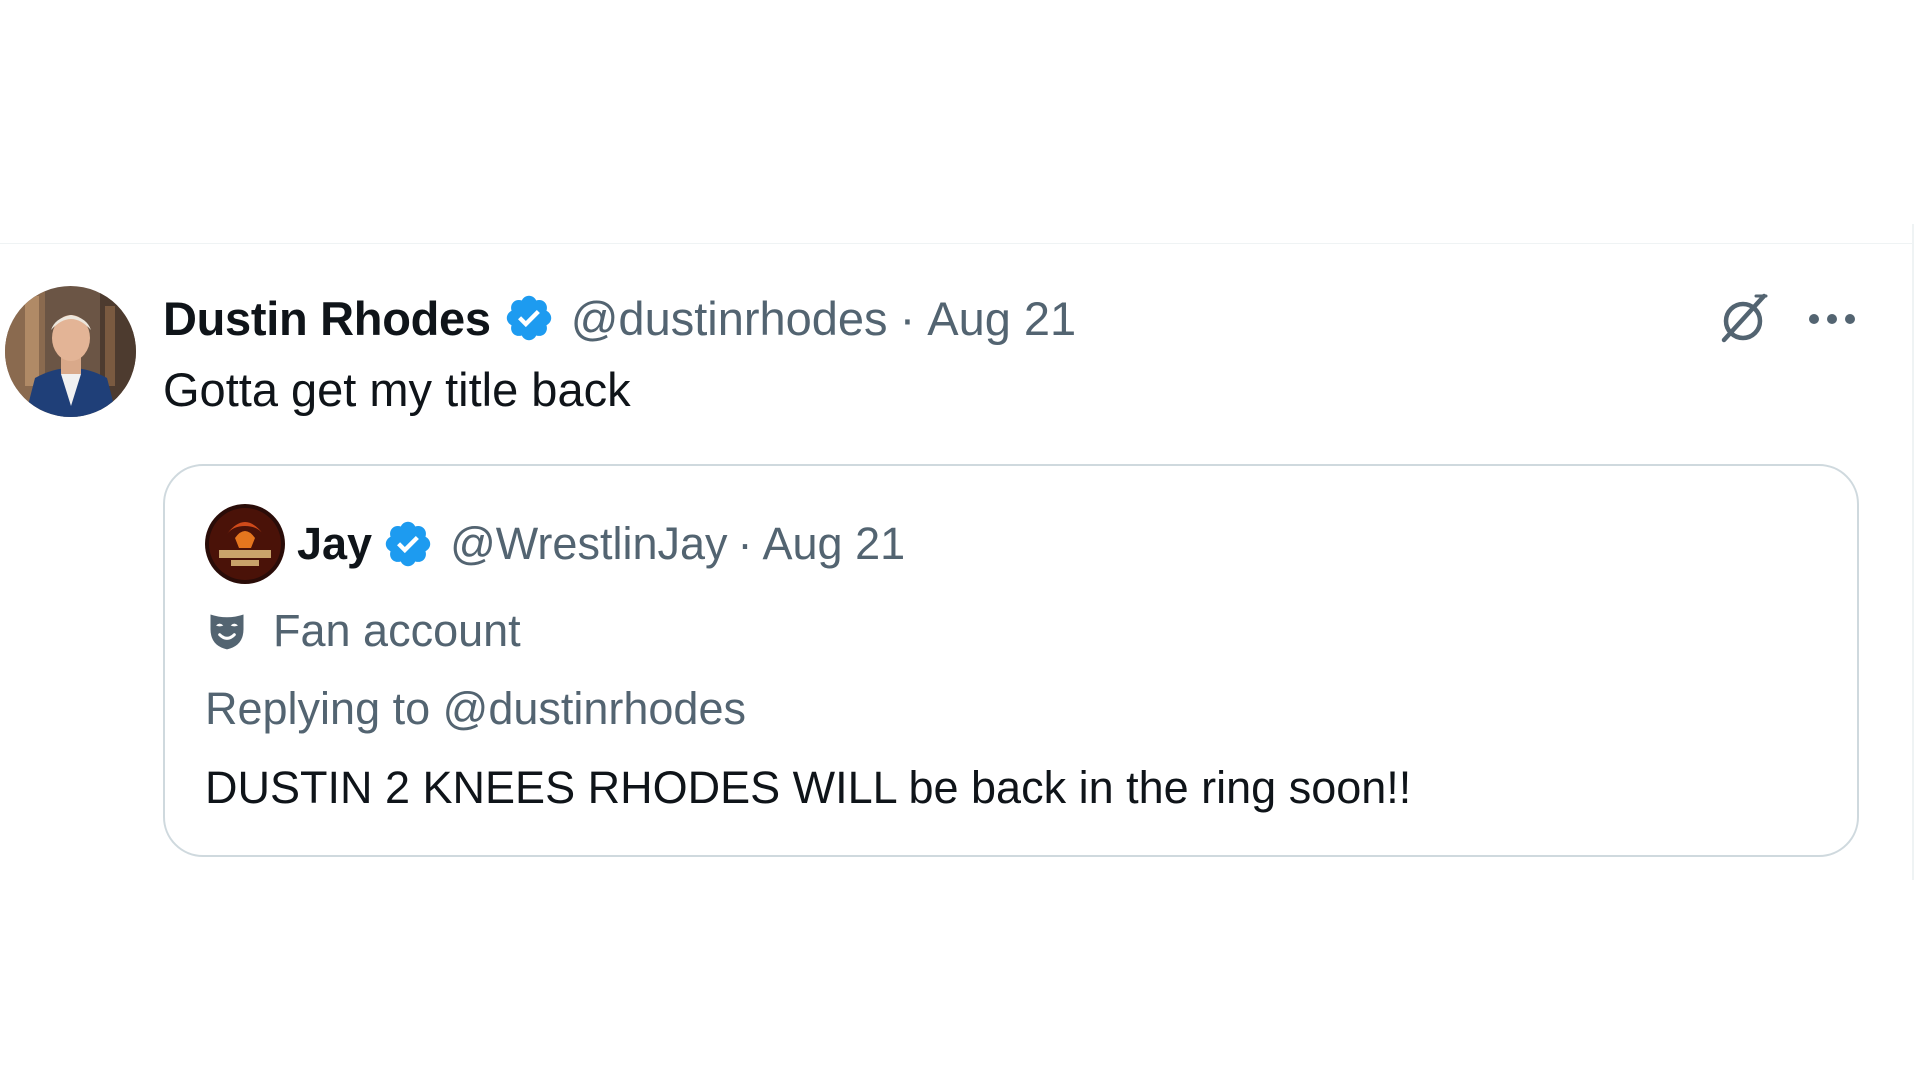 This screenshot has height=1080, width=1920. I want to click on quoted-avatar-logo, so click(245, 544).